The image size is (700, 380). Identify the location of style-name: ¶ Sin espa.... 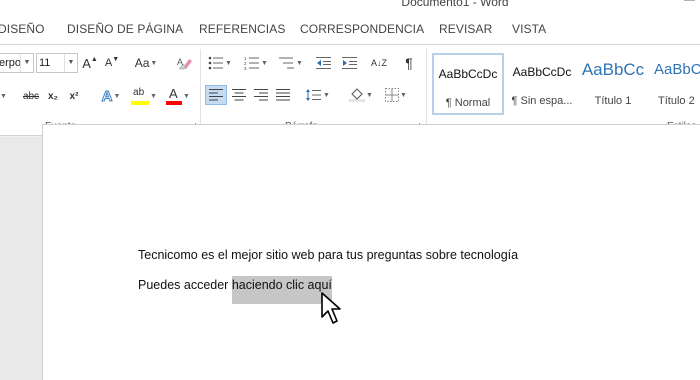
(542, 101).